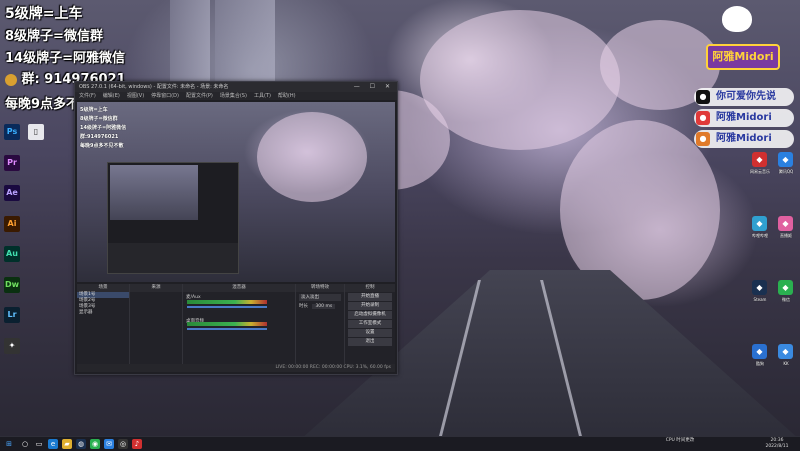  I want to click on menu-item: 编辑(E), so click(111, 96).